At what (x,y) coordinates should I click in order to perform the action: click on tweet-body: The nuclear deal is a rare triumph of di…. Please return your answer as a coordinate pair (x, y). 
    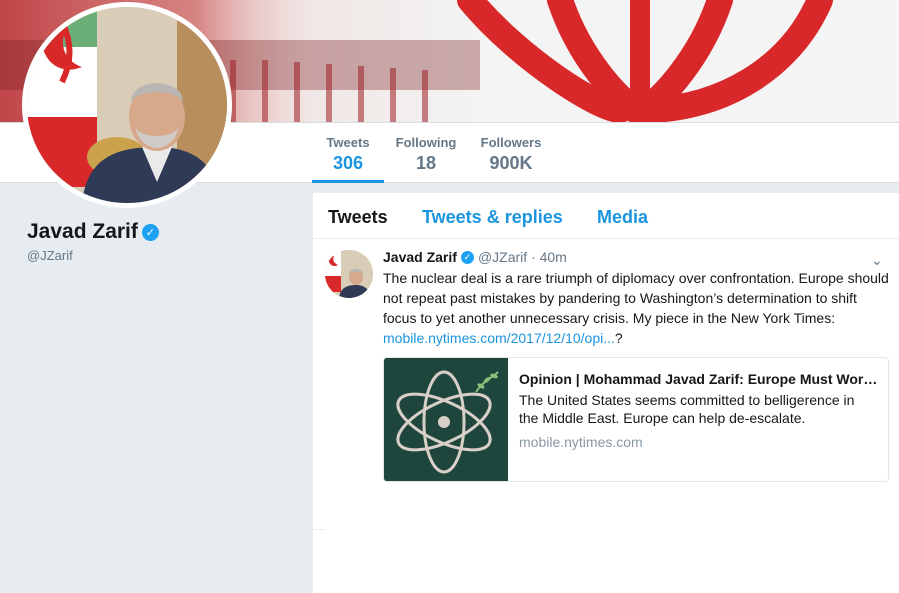
    Looking at the image, I should click on (636, 298).